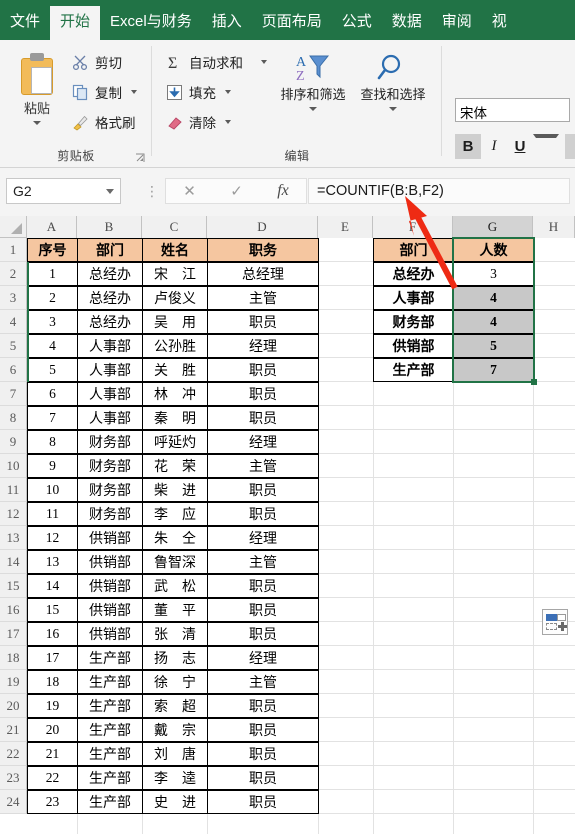 Image resolution: width=575 pixels, height=834 pixels. Describe the element at coordinates (263, 802) in the screenshot. I see `cell-d24: 职员` at that location.